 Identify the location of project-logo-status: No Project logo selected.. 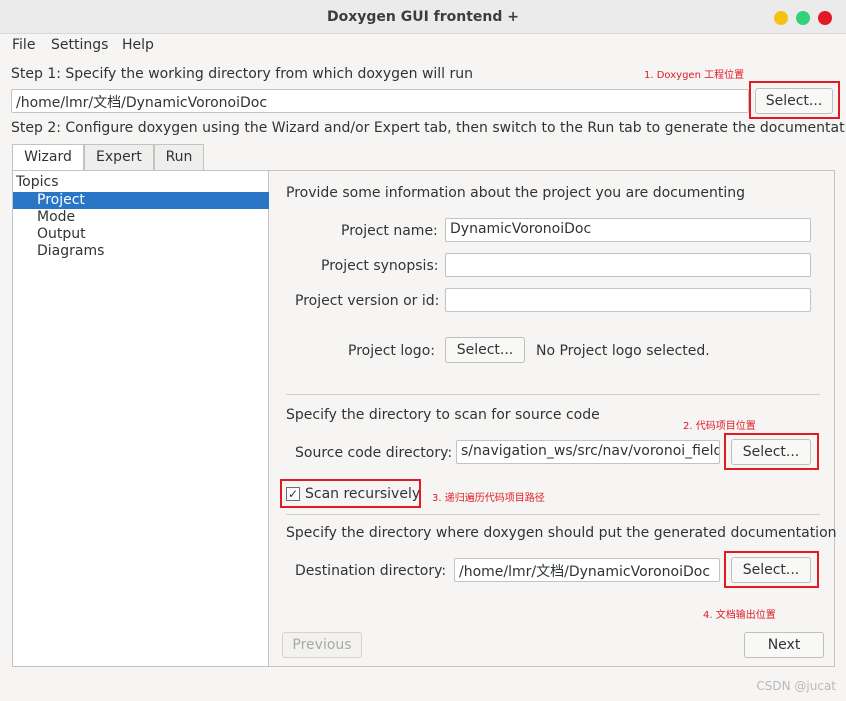
(623, 351).